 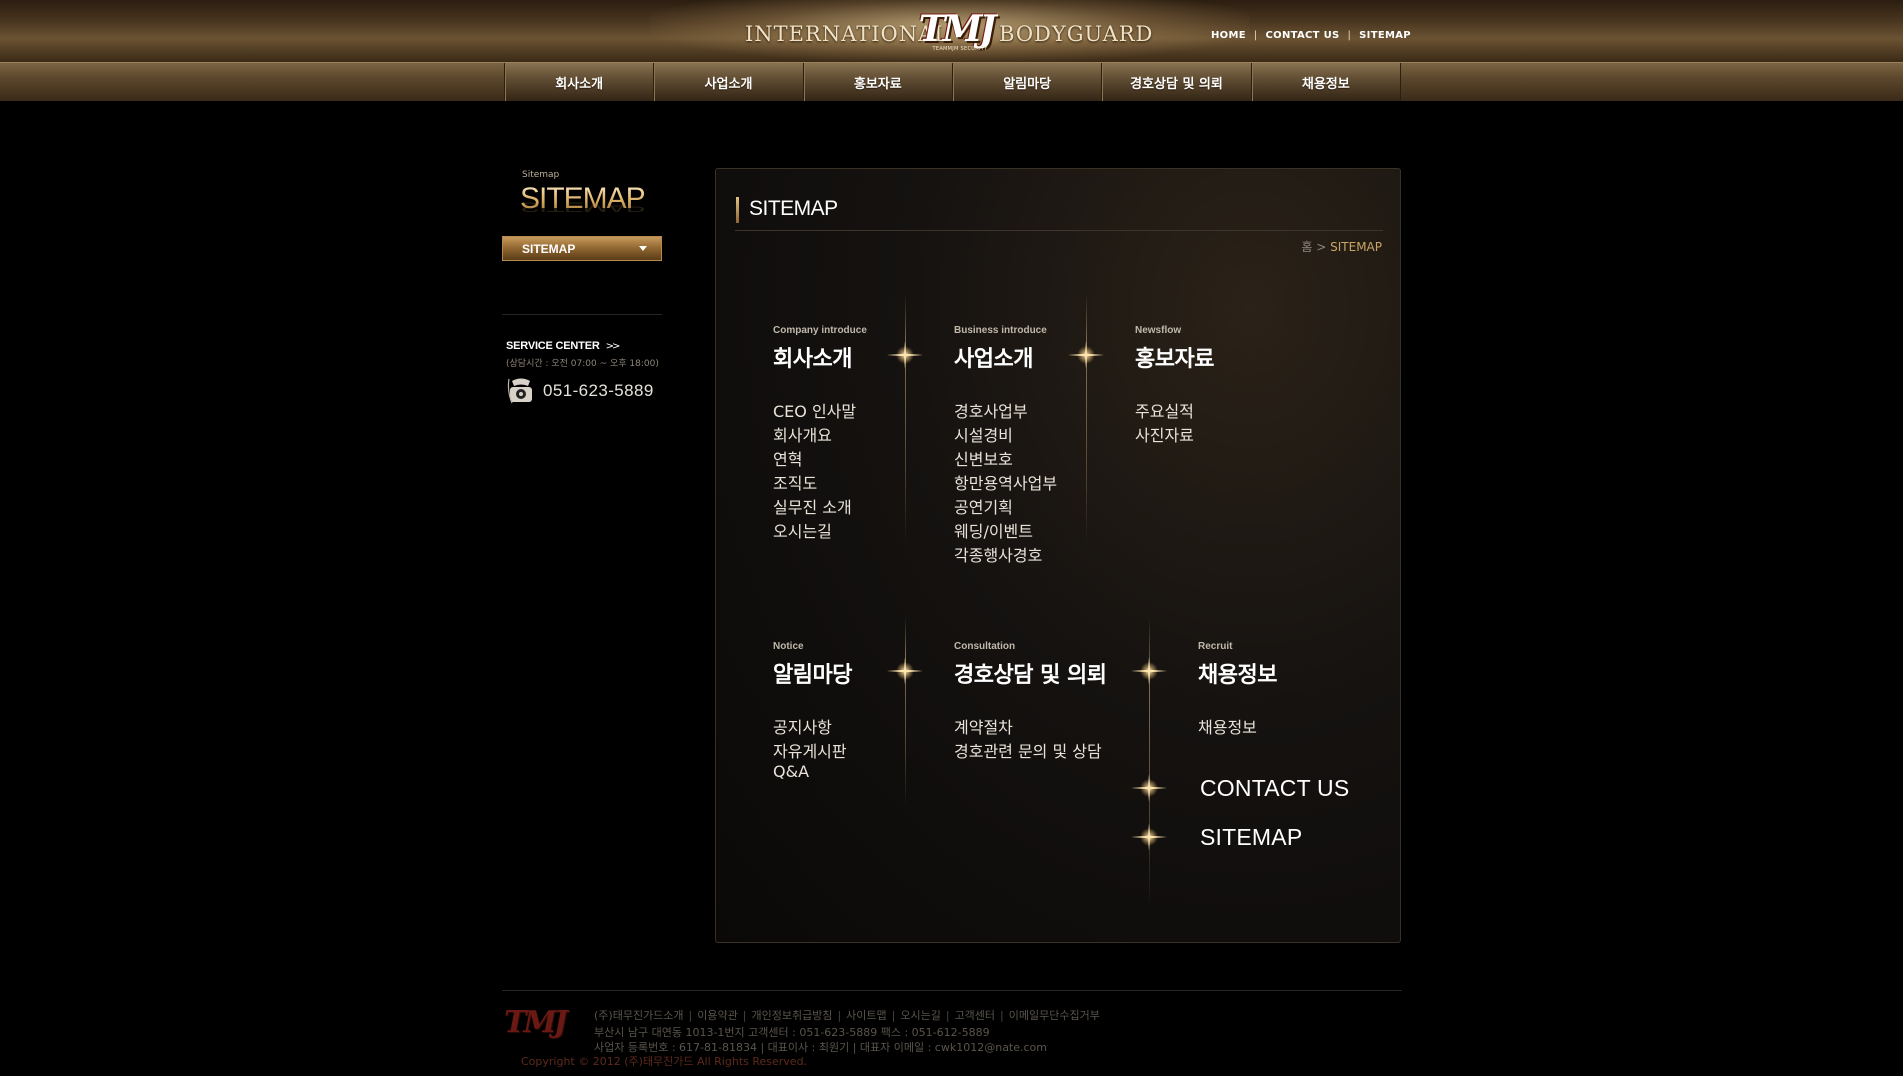 I want to click on group-ko-title: 홍보자료, so click(x=1174, y=357).